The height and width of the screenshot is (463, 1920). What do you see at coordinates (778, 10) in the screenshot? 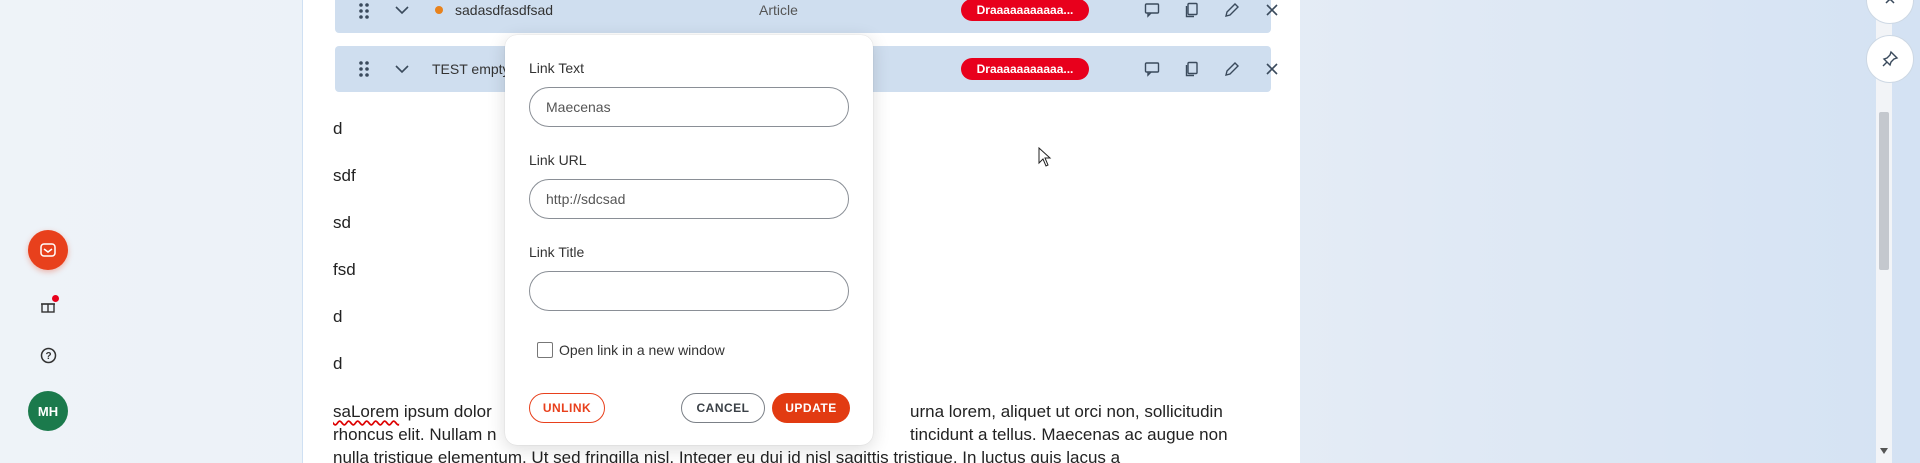
I see `block-type: Article` at bounding box center [778, 10].